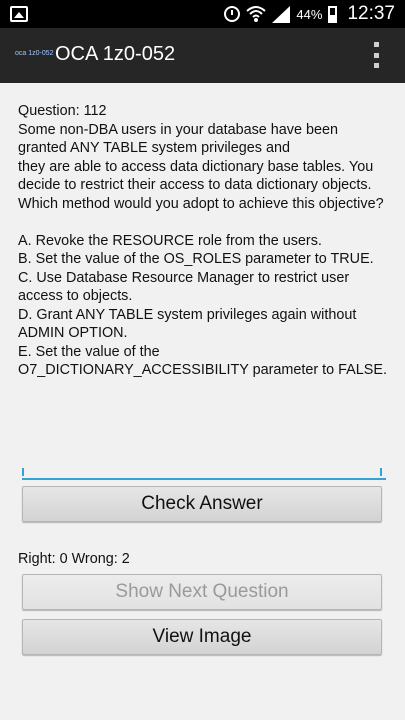 The width and height of the screenshot is (405, 720). I want to click on status-icons: 44% 12:37, so click(309, 14).